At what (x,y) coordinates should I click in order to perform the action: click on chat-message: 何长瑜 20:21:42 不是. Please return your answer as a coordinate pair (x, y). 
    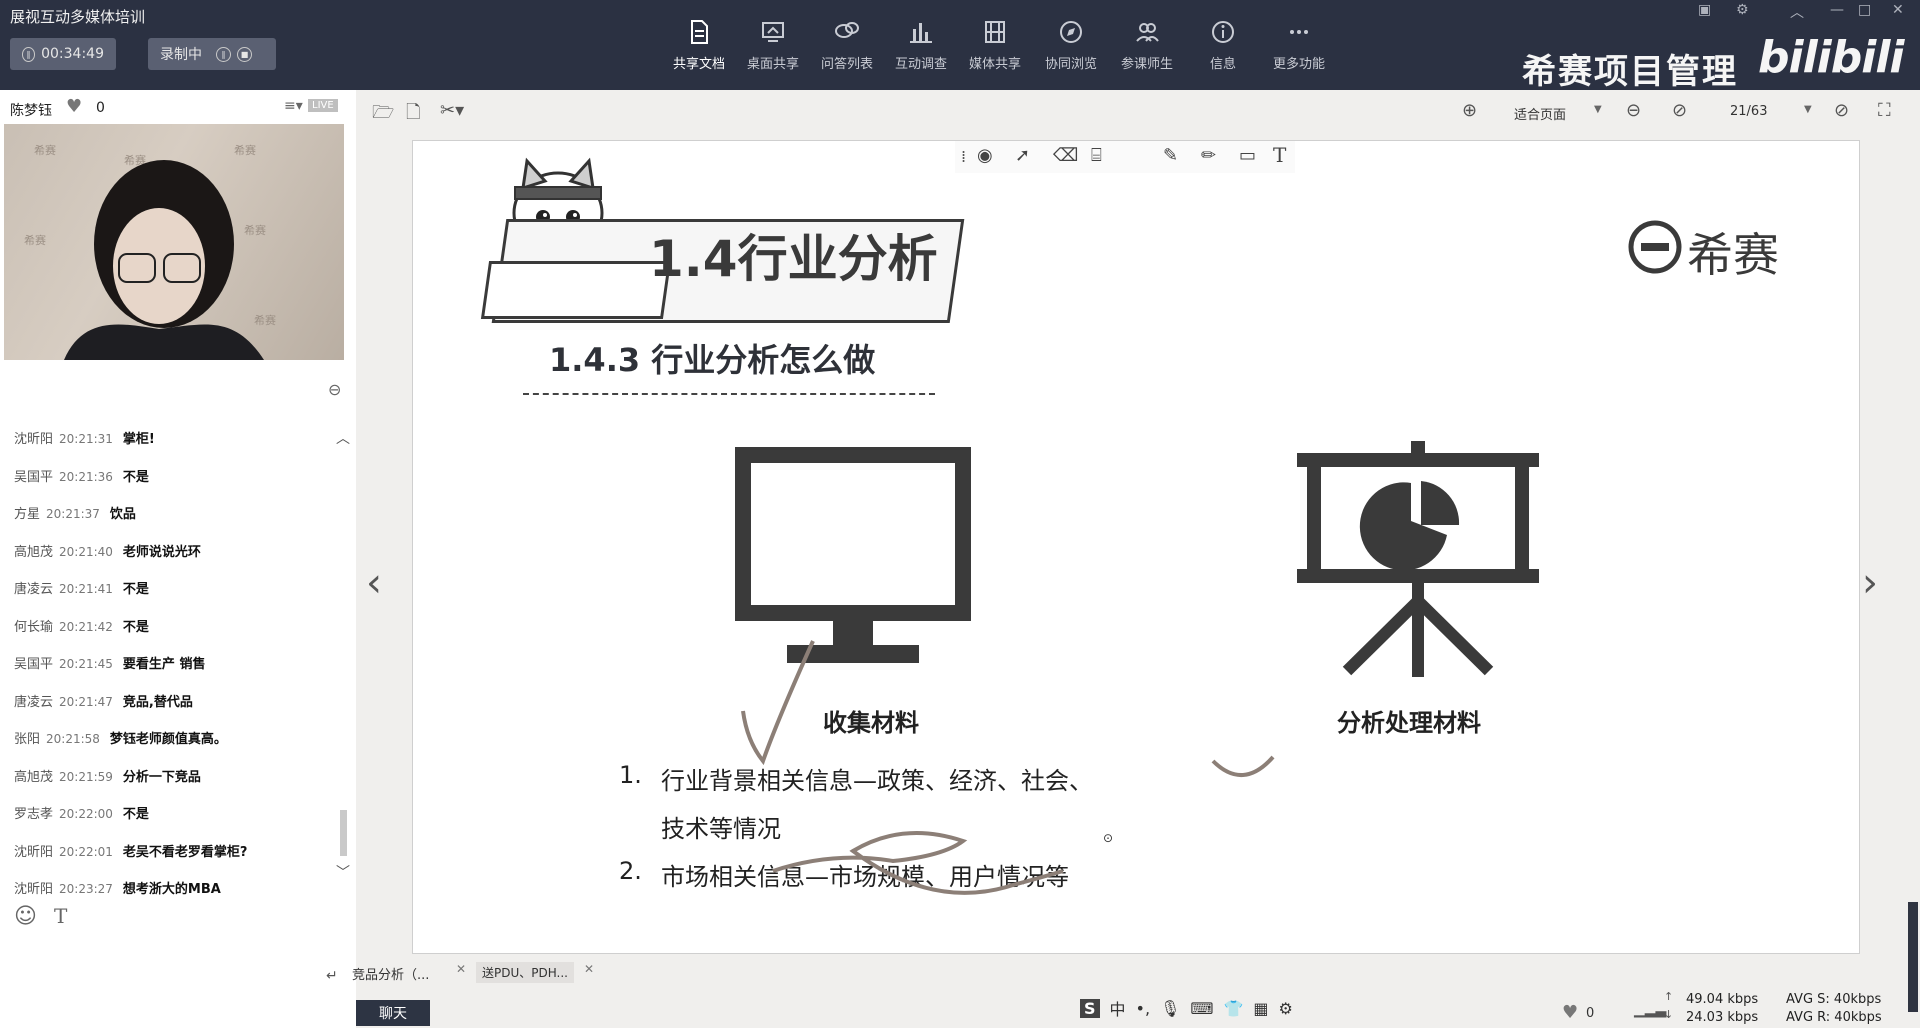
    Looking at the image, I should click on (81, 625).